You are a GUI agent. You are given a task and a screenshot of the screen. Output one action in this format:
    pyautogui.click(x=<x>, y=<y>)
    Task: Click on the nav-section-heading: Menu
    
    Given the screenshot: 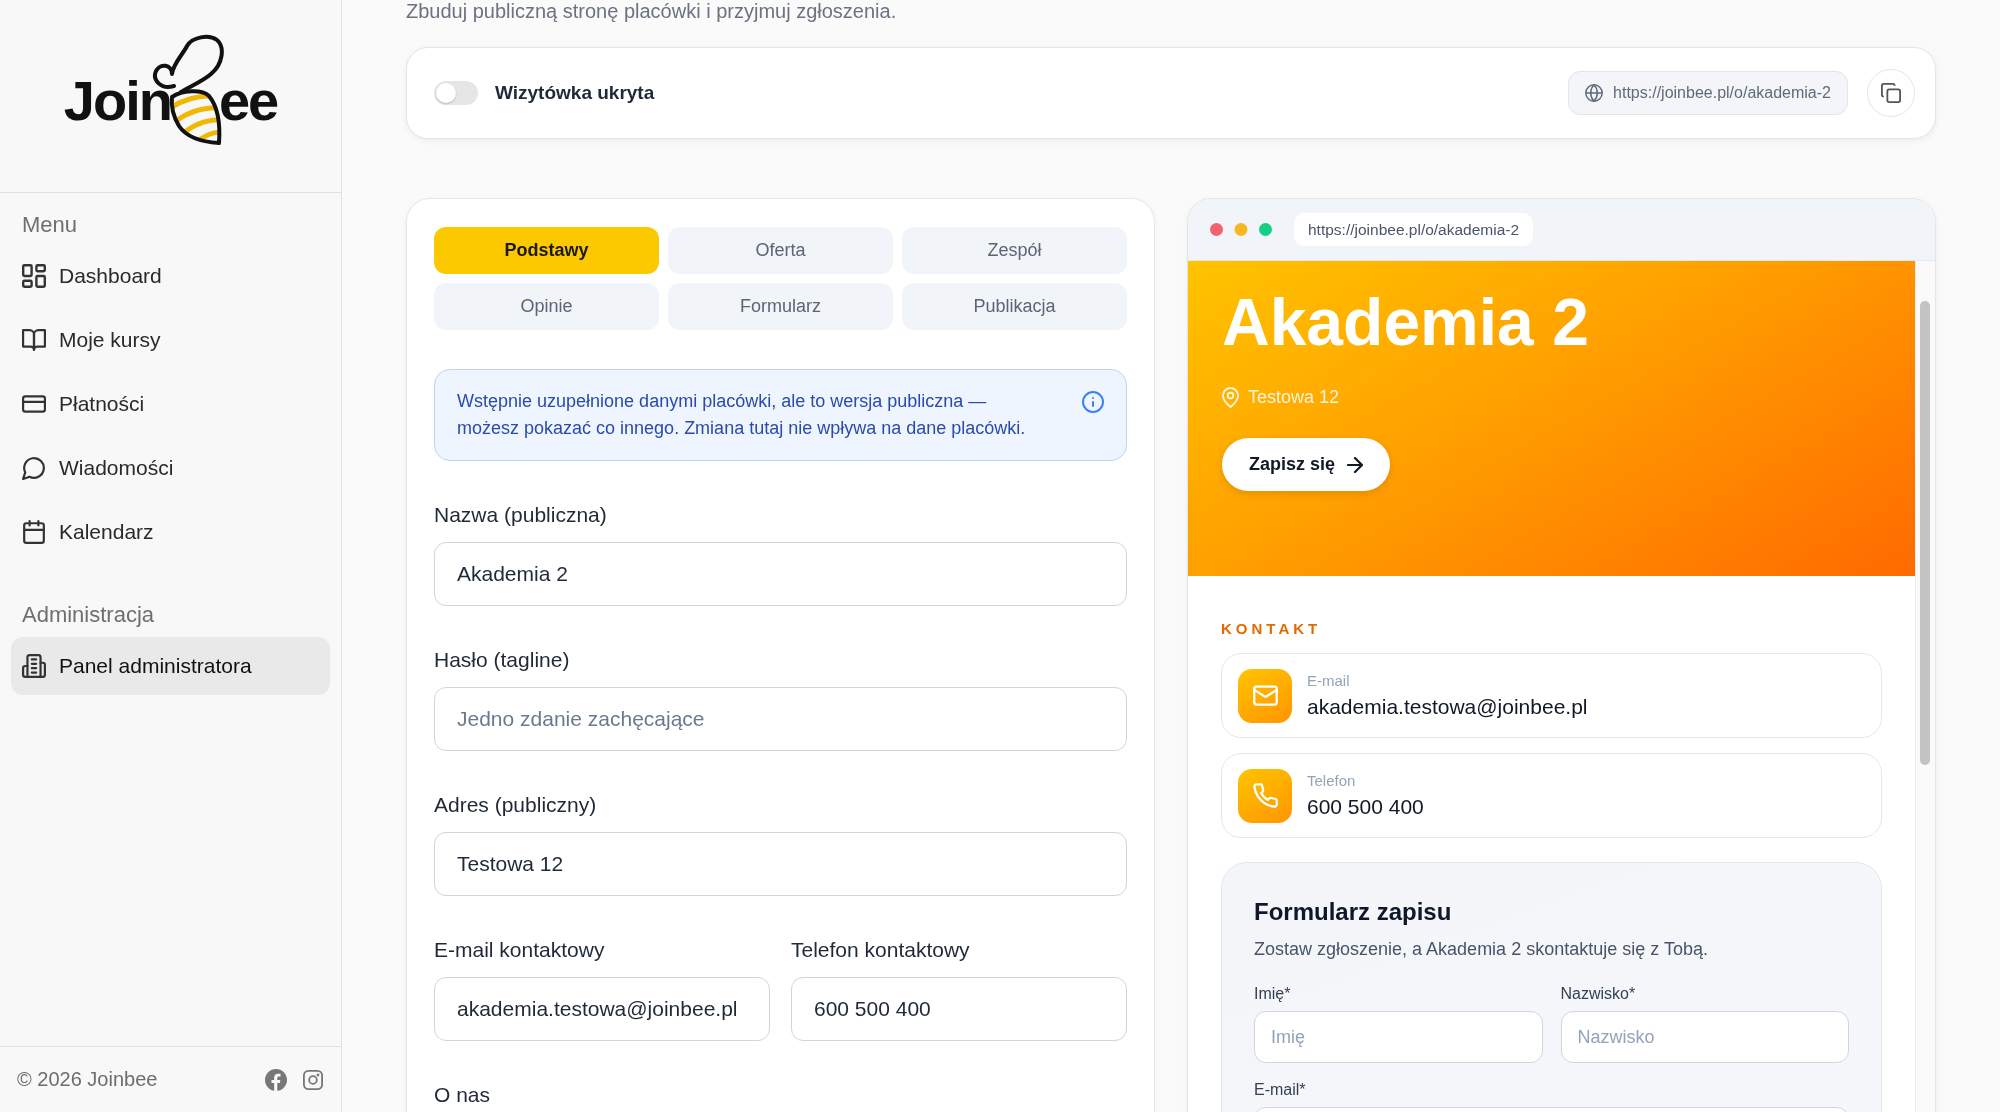 What is the action you would take?
    pyautogui.click(x=49, y=225)
    